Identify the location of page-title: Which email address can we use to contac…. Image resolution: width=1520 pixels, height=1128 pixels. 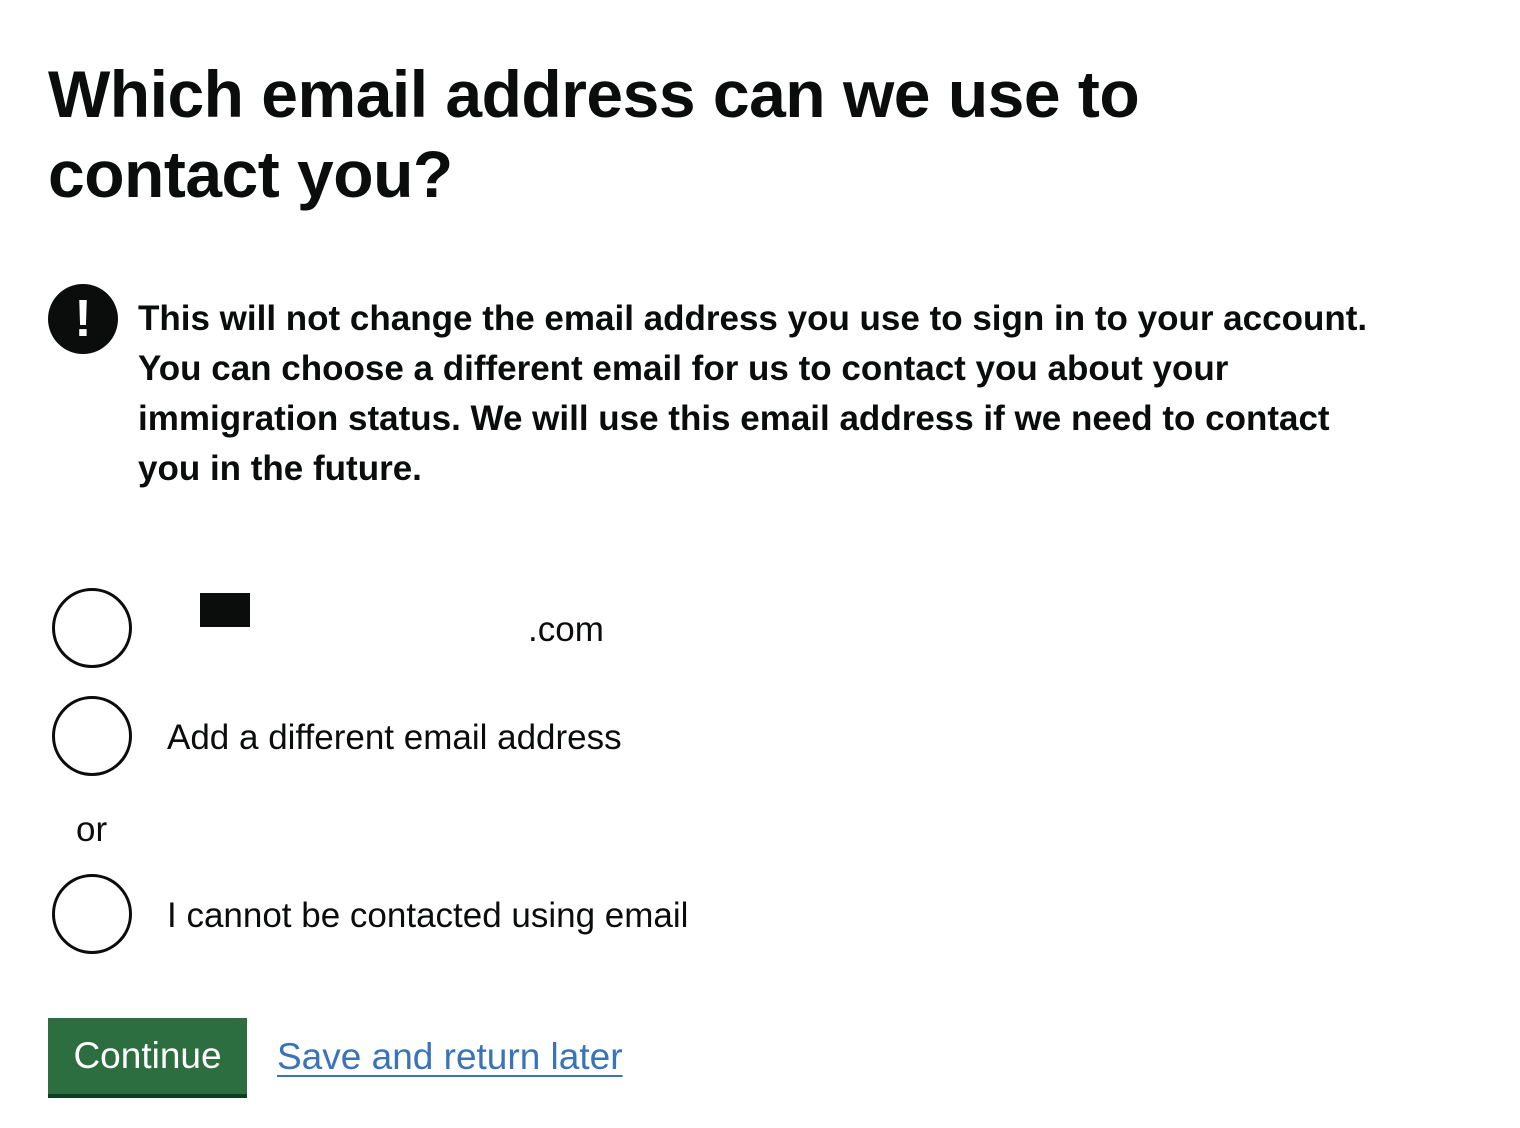
(594, 134).